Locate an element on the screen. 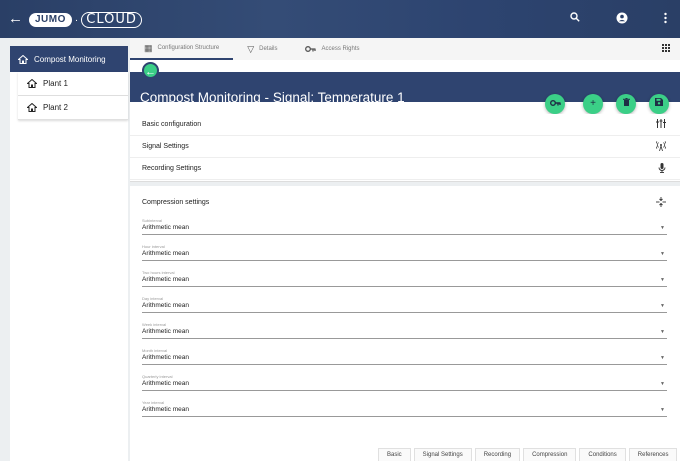  more-vert-icon is located at coordinates (665, 19).